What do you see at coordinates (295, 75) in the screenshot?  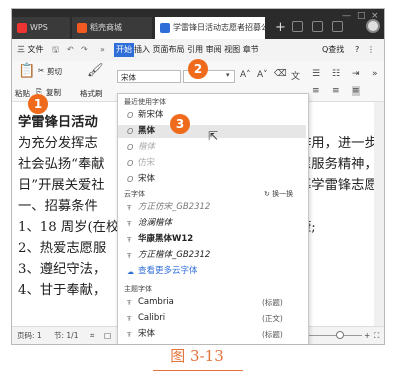 I see `phonetic-icon: 文` at bounding box center [295, 75].